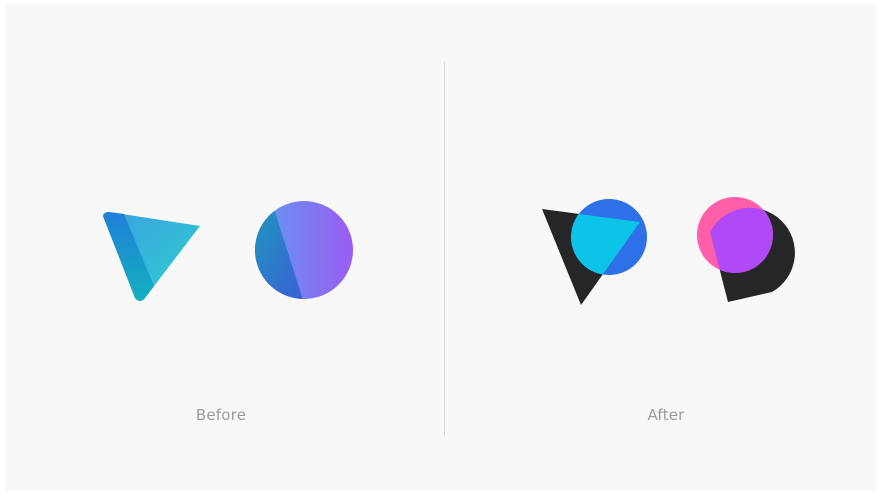  Describe the element at coordinates (666, 415) in the screenshot. I see `after-caption: After` at that location.